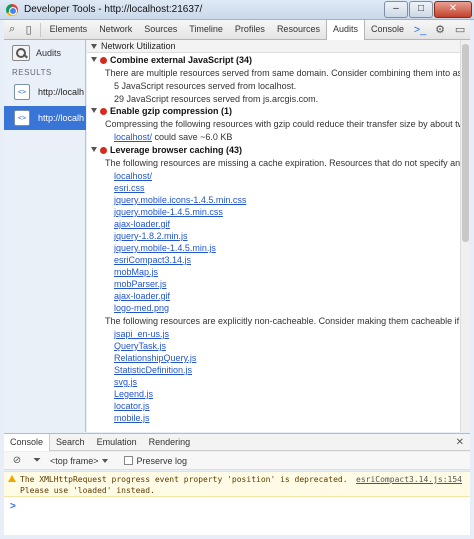 The width and height of the screenshot is (474, 539). I want to click on warning-icon, so click(12, 478).